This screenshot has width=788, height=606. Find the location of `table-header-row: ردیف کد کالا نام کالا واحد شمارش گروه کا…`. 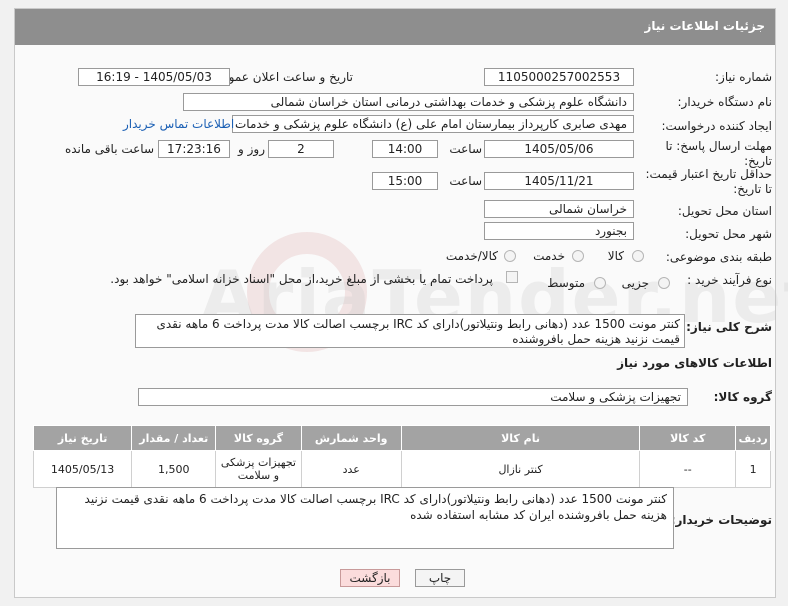

table-header-row: ردیف کد کالا نام کالا واحد شمارش گروه کا… is located at coordinates (401, 438).